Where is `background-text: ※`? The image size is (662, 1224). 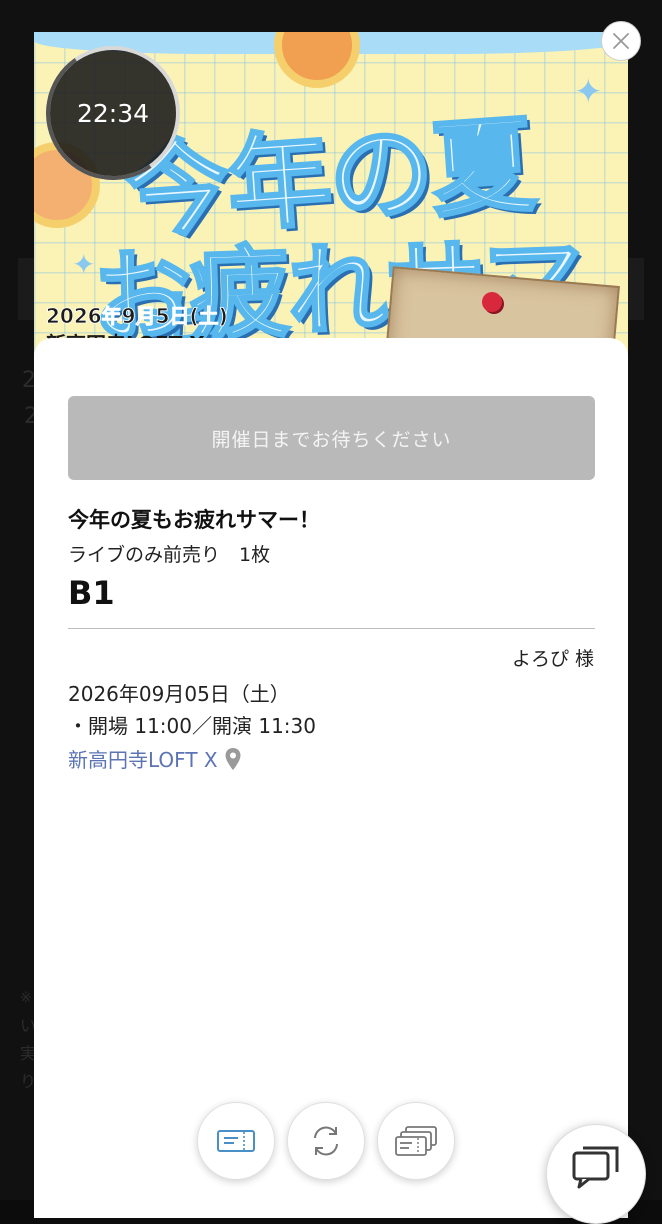
background-text: ※ is located at coordinates (26, 998).